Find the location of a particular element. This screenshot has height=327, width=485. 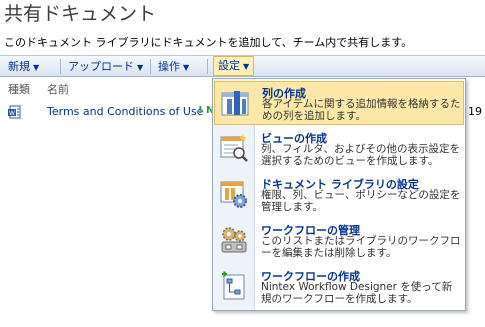

row-trailing-value: 19 is located at coordinates (475, 111).